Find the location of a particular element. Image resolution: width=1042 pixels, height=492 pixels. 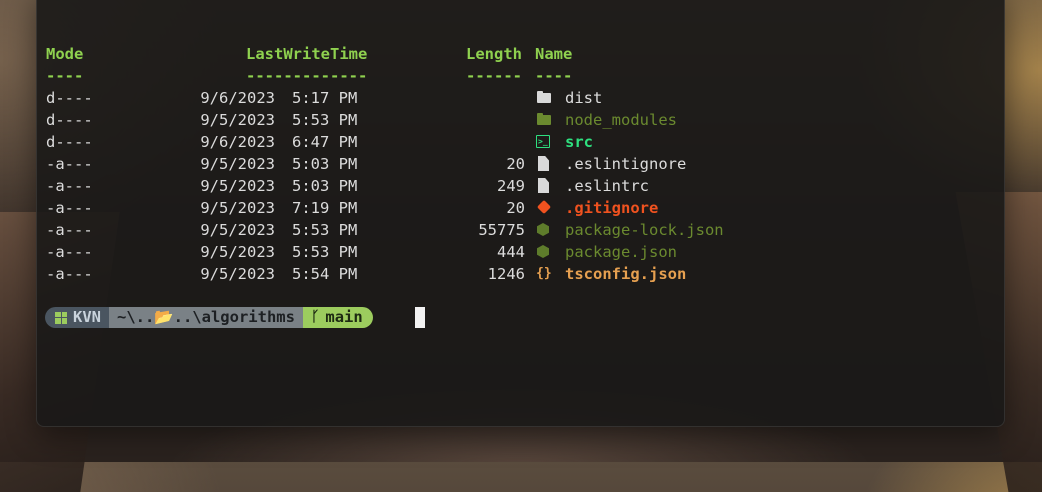

header-lastwritetime: LastWriteTime is located at coordinates (307, 54).